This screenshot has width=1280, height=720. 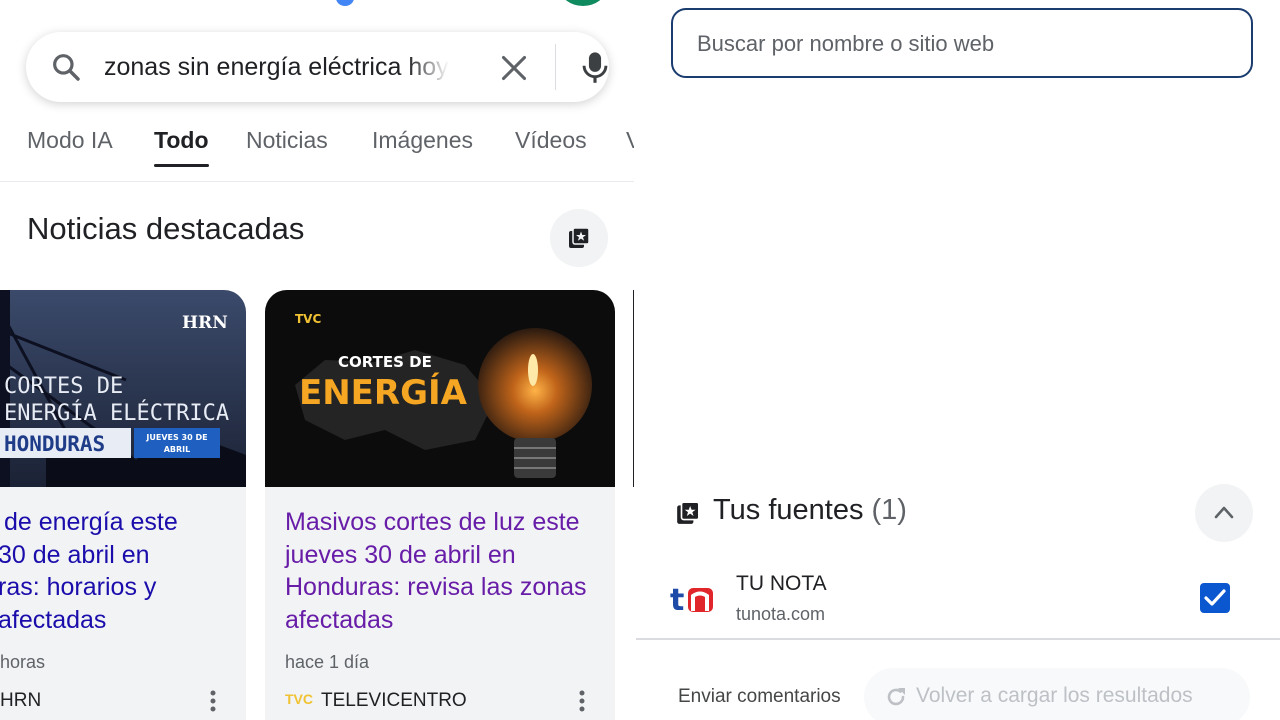 I want to click on source-logo: TVC, so click(x=299, y=699).